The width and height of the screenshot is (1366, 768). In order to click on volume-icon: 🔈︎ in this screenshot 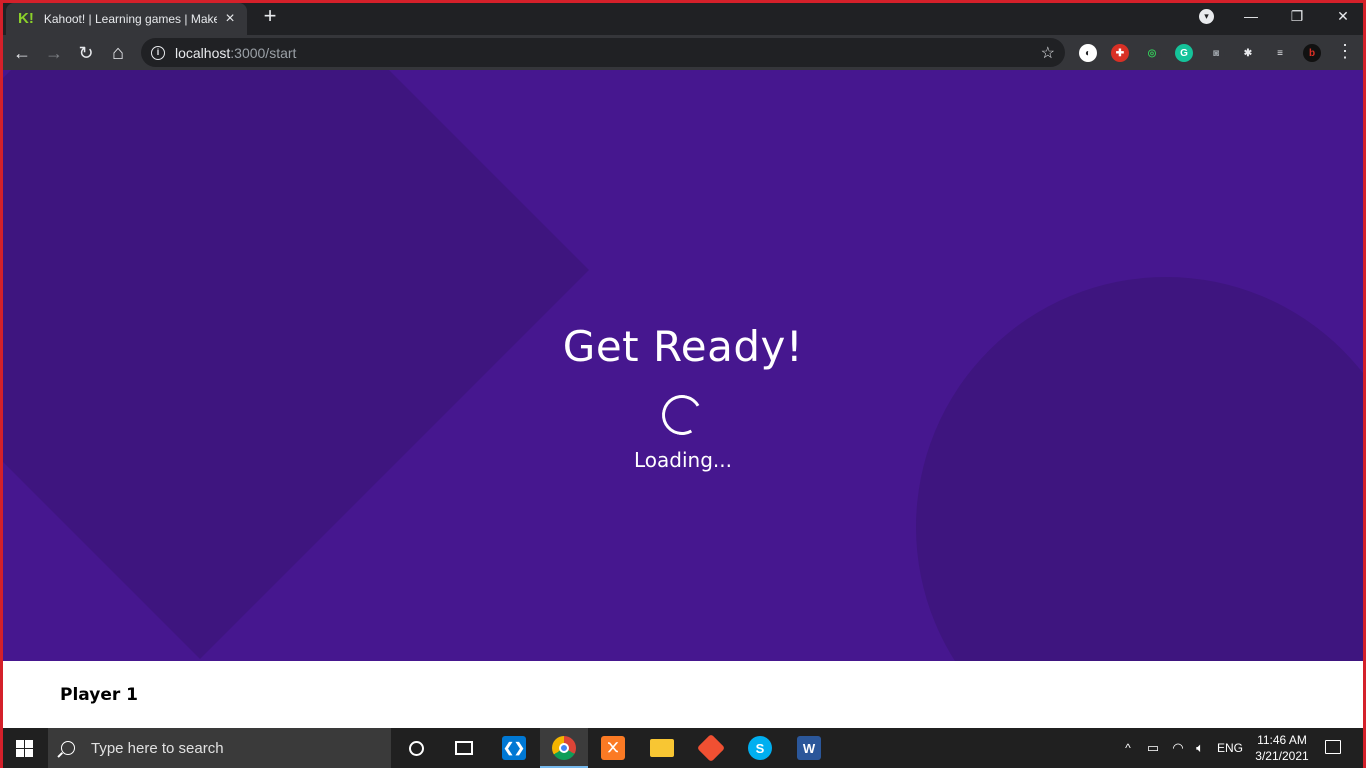, I will do `click(1200, 748)`.